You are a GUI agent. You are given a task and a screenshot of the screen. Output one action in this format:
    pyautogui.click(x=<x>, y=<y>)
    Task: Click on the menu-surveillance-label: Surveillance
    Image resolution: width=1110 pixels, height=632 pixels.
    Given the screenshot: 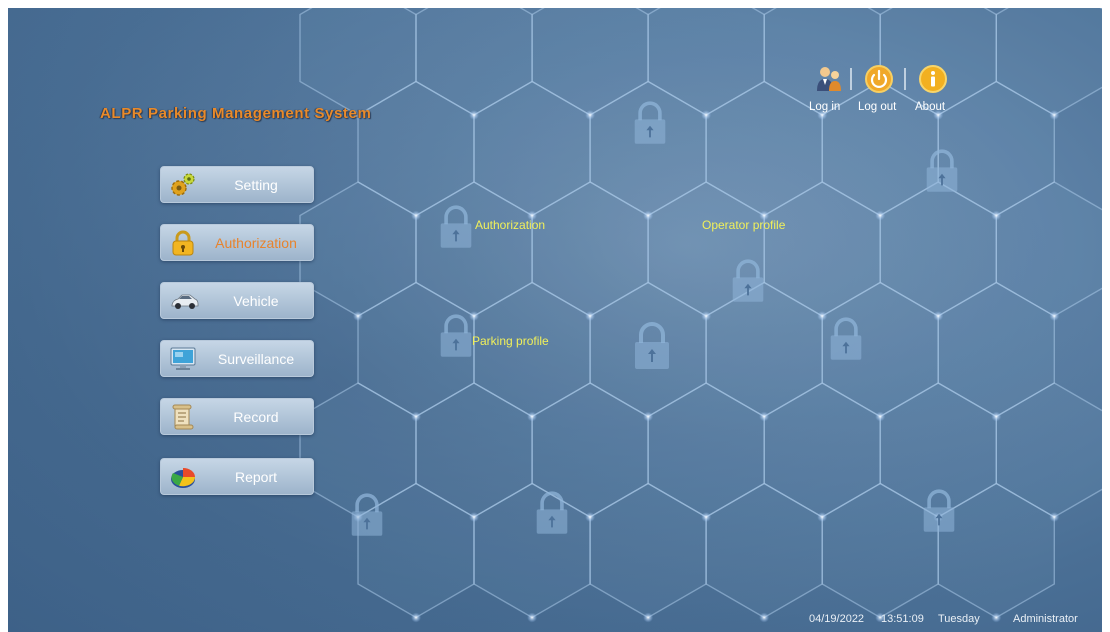 What is the action you would take?
    pyautogui.click(x=256, y=359)
    